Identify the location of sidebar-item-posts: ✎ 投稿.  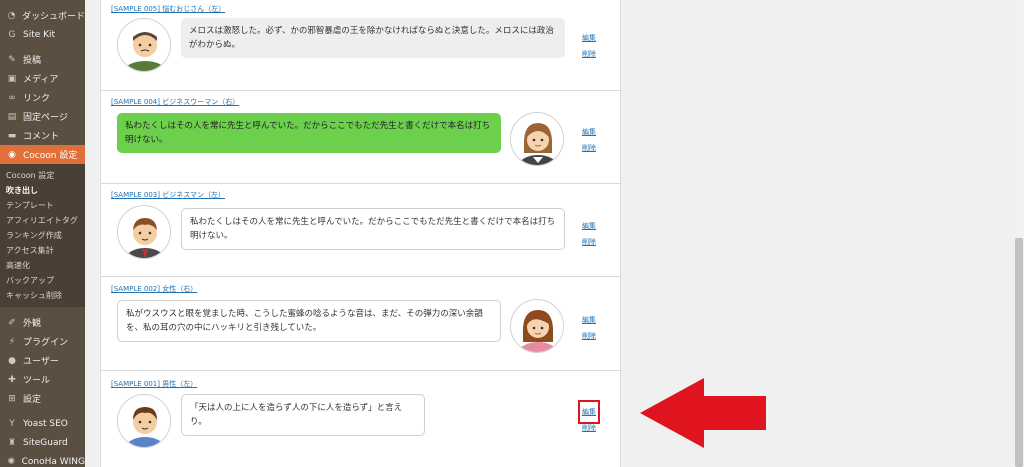
(42, 59).